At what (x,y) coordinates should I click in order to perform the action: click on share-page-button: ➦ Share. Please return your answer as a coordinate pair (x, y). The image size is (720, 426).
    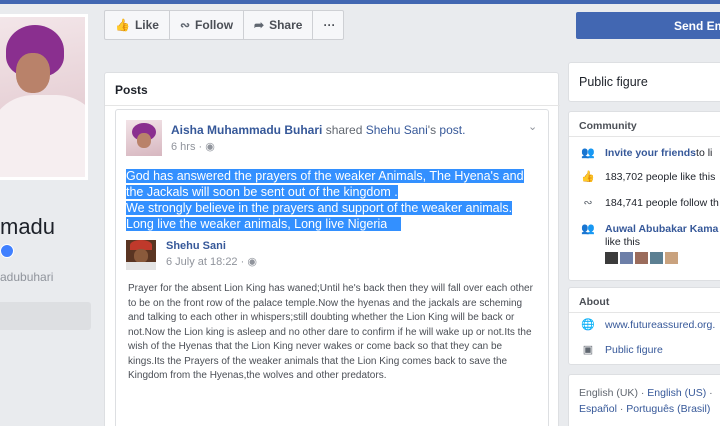
    Looking at the image, I should click on (279, 25).